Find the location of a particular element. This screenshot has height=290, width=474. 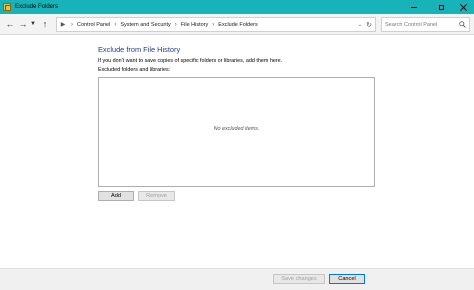

close-button is located at coordinates (463, 7).